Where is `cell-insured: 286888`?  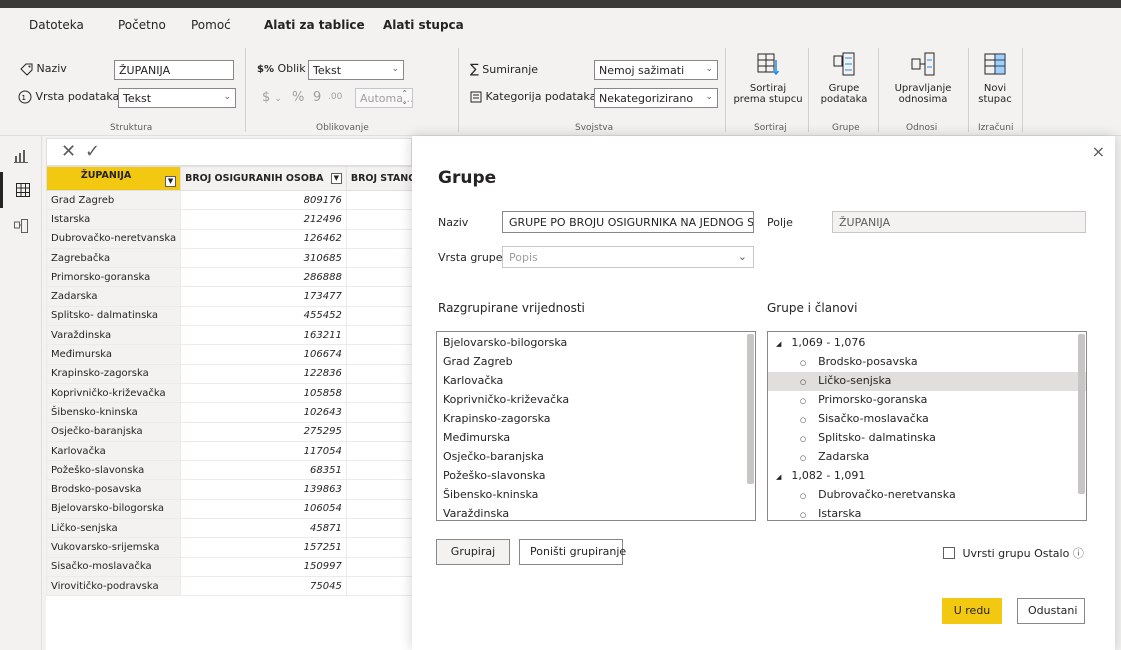 cell-insured: 286888 is located at coordinates (263, 277).